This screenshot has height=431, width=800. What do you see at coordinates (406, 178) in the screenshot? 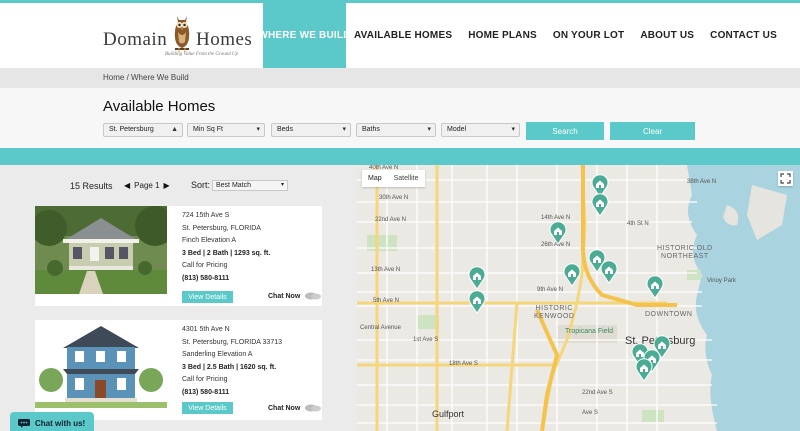
I see `satellite-view-button: Satellite` at bounding box center [406, 178].